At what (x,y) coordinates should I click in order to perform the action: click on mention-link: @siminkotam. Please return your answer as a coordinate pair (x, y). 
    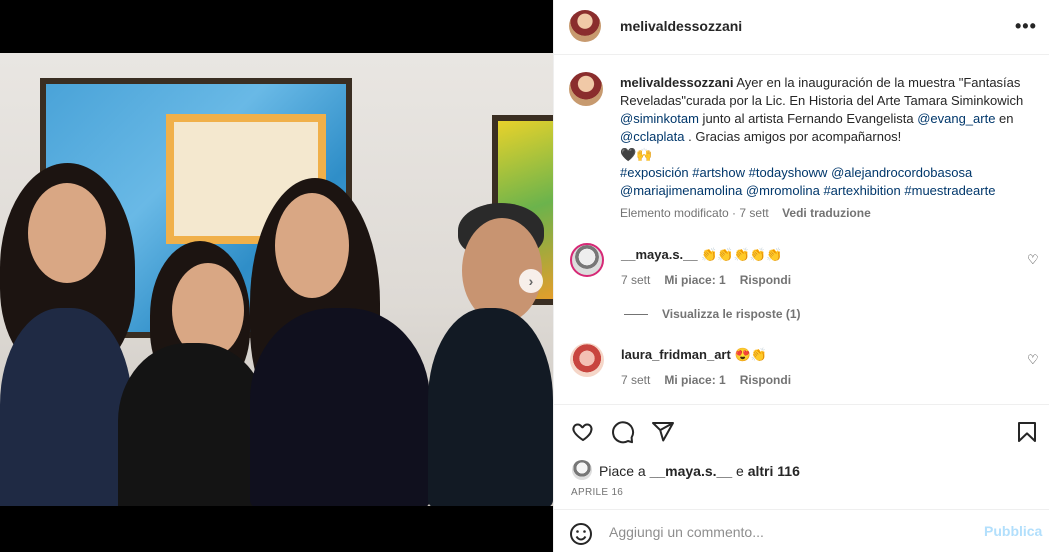
    Looking at the image, I should click on (659, 118).